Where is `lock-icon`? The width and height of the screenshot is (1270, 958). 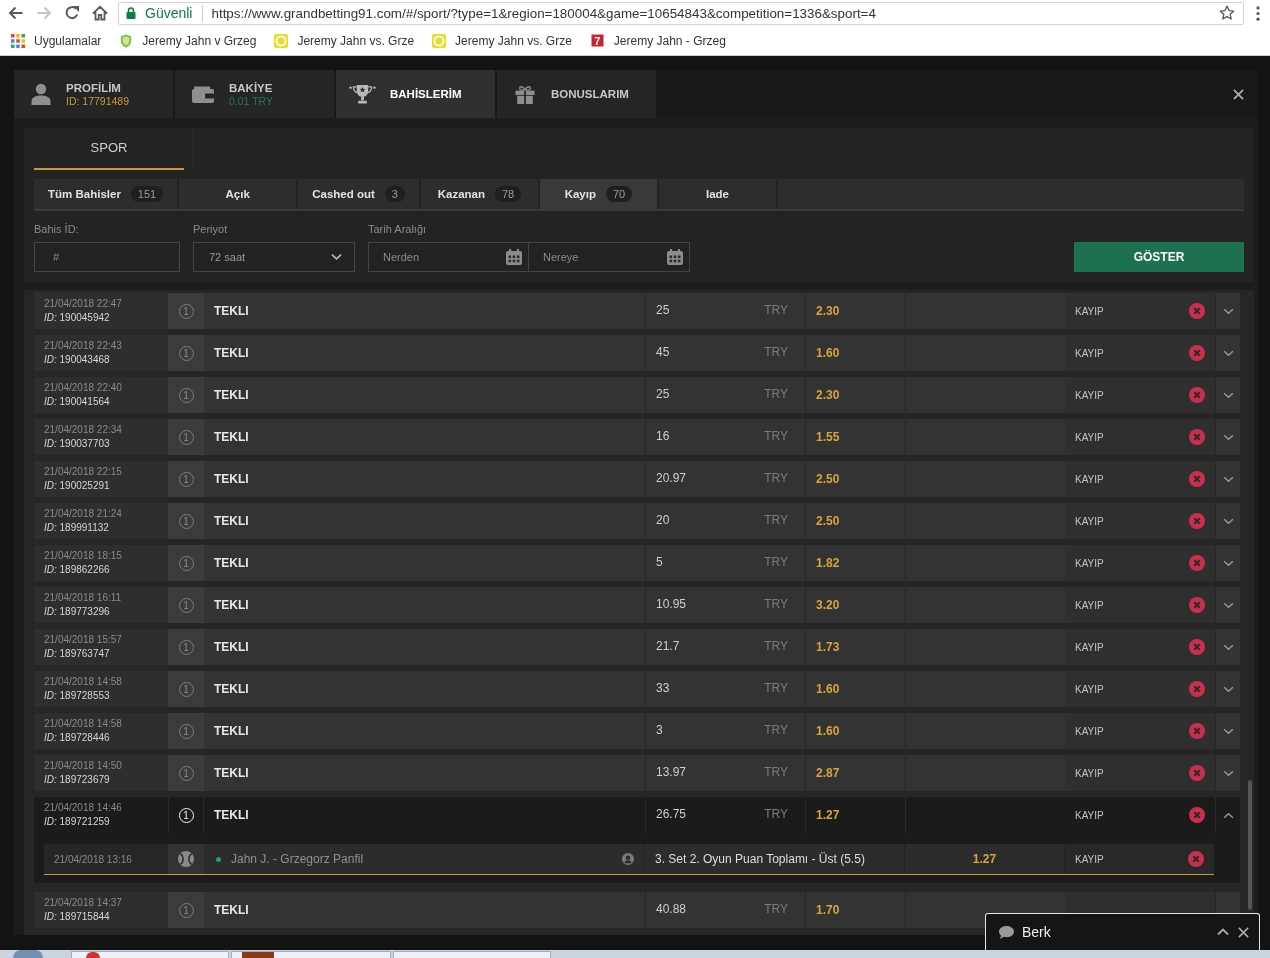
lock-icon is located at coordinates (131, 13).